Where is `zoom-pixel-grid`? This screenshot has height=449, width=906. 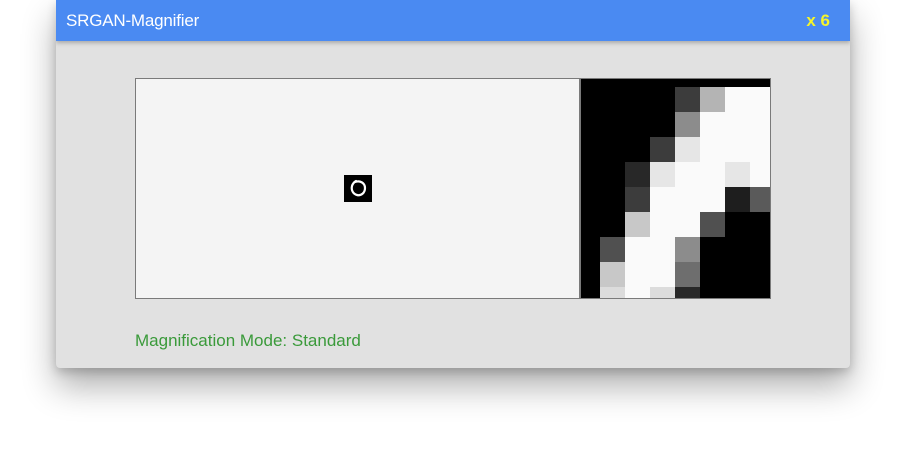 zoom-pixel-grid is located at coordinates (675, 192).